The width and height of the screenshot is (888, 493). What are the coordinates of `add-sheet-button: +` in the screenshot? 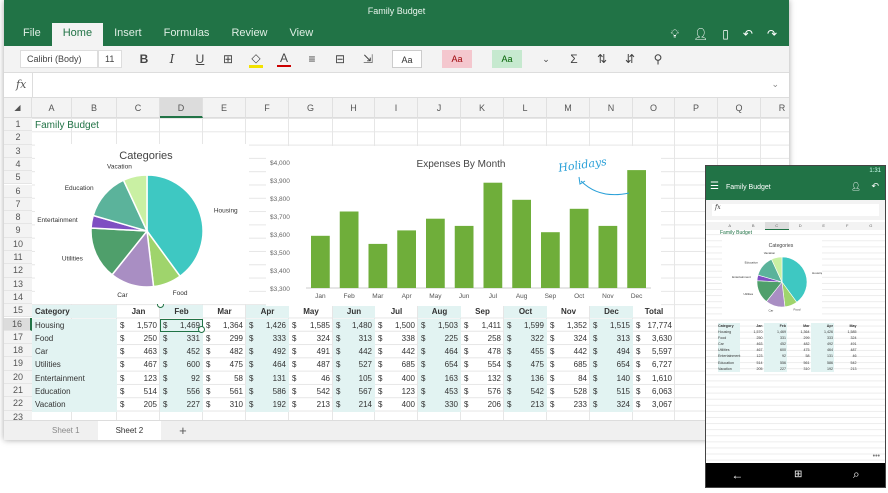 It's located at (183, 430).